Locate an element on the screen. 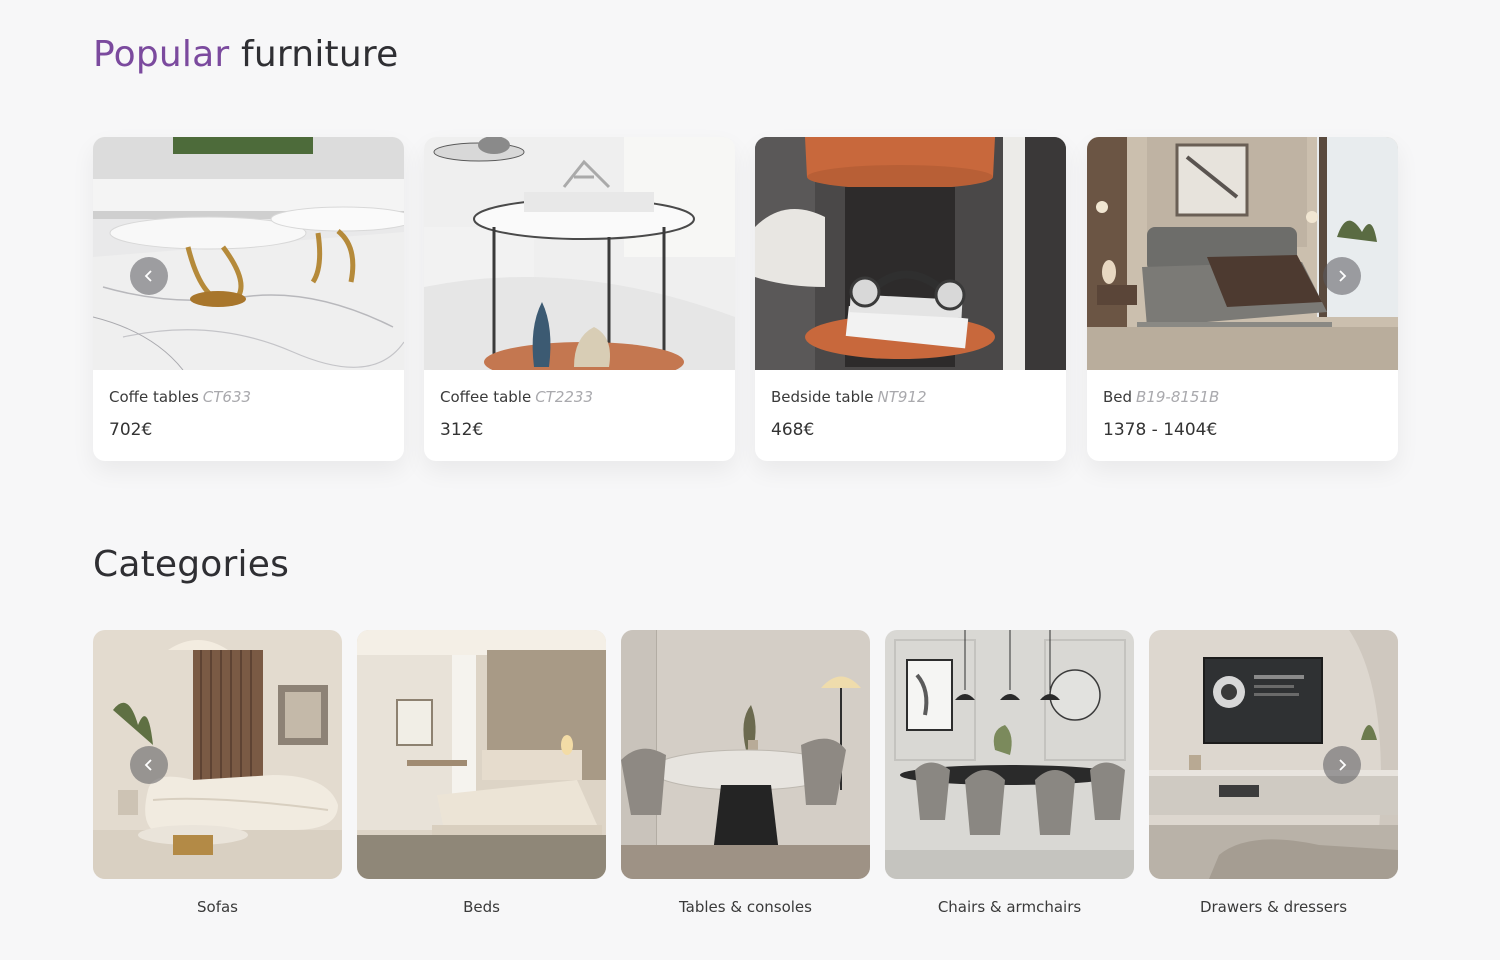 The width and height of the screenshot is (1500, 960). category-label: Beds is located at coordinates (481, 907).